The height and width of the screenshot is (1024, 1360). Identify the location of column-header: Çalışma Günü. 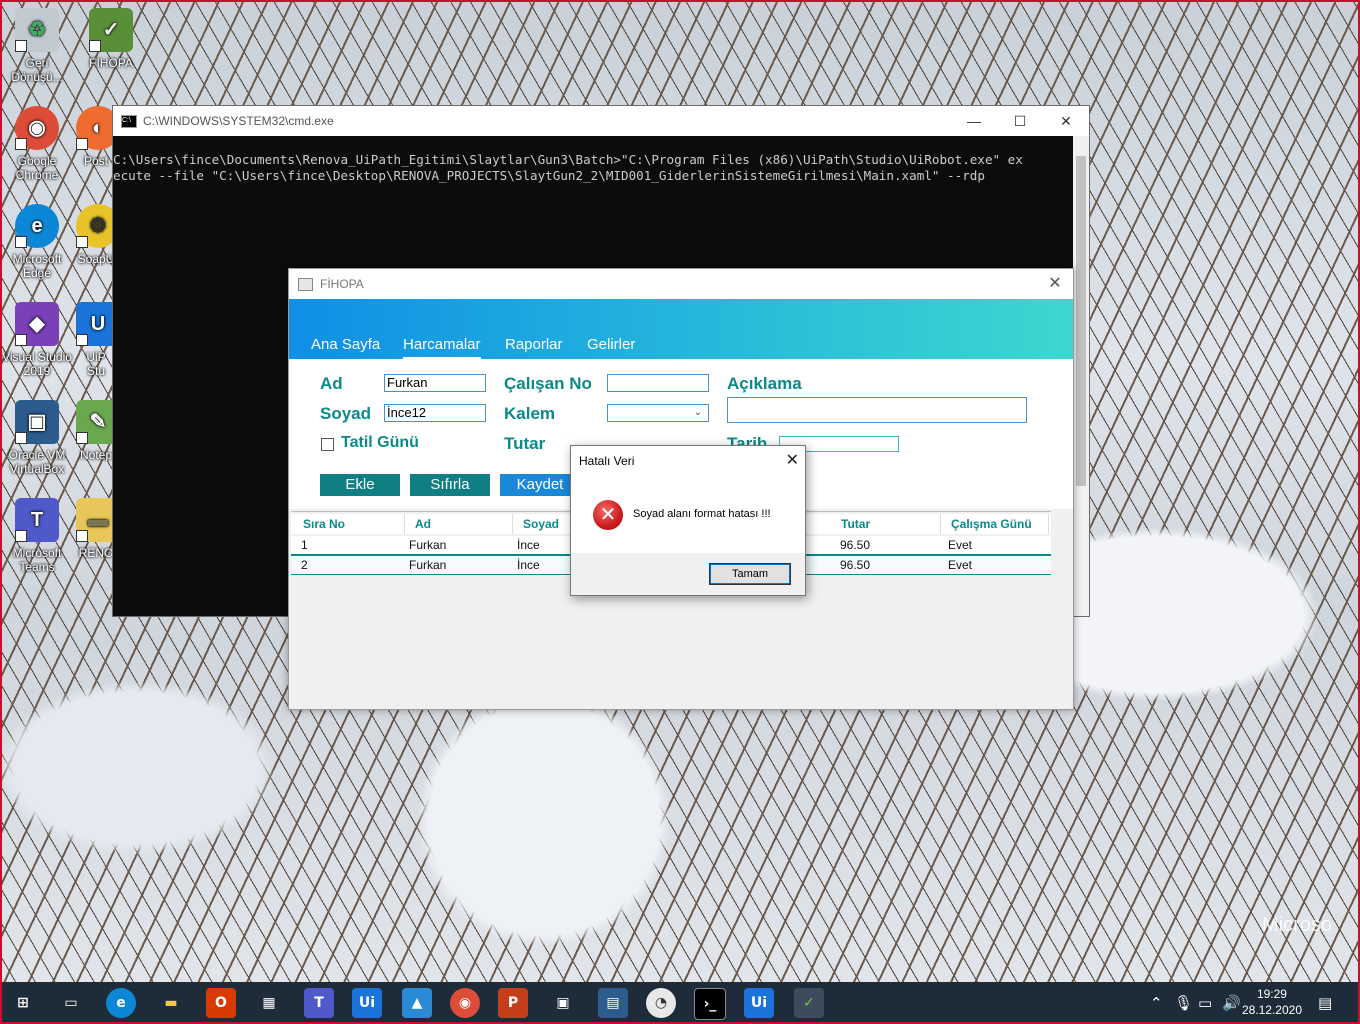
(995, 524).